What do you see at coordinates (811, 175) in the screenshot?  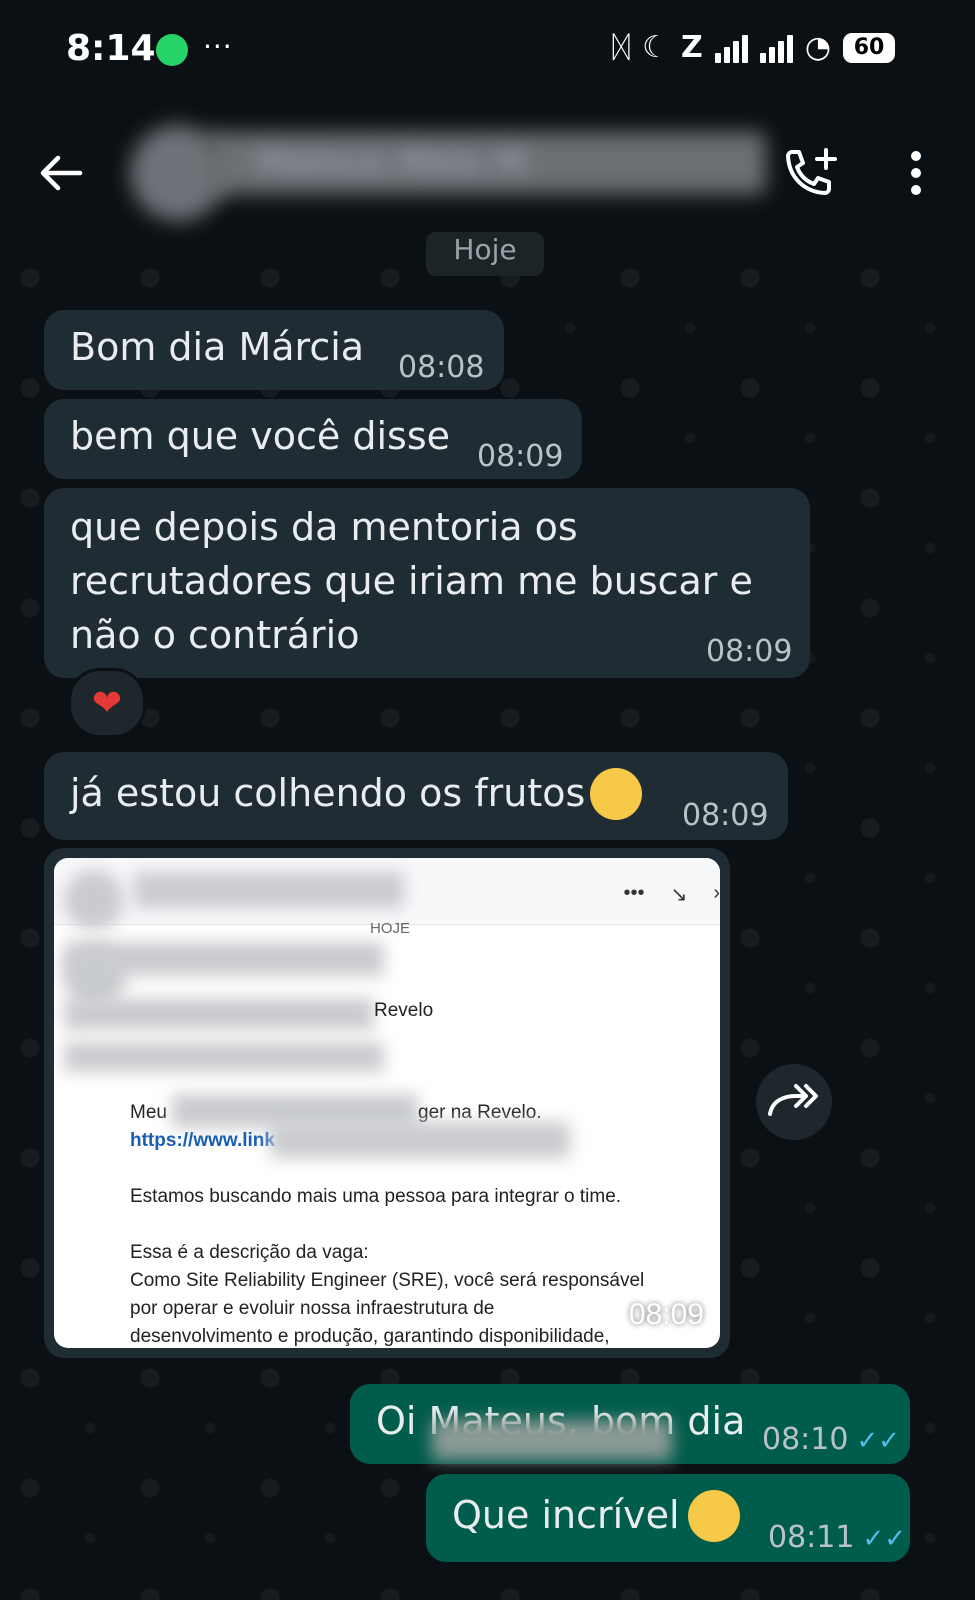 I see `add-call-icon` at bounding box center [811, 175].